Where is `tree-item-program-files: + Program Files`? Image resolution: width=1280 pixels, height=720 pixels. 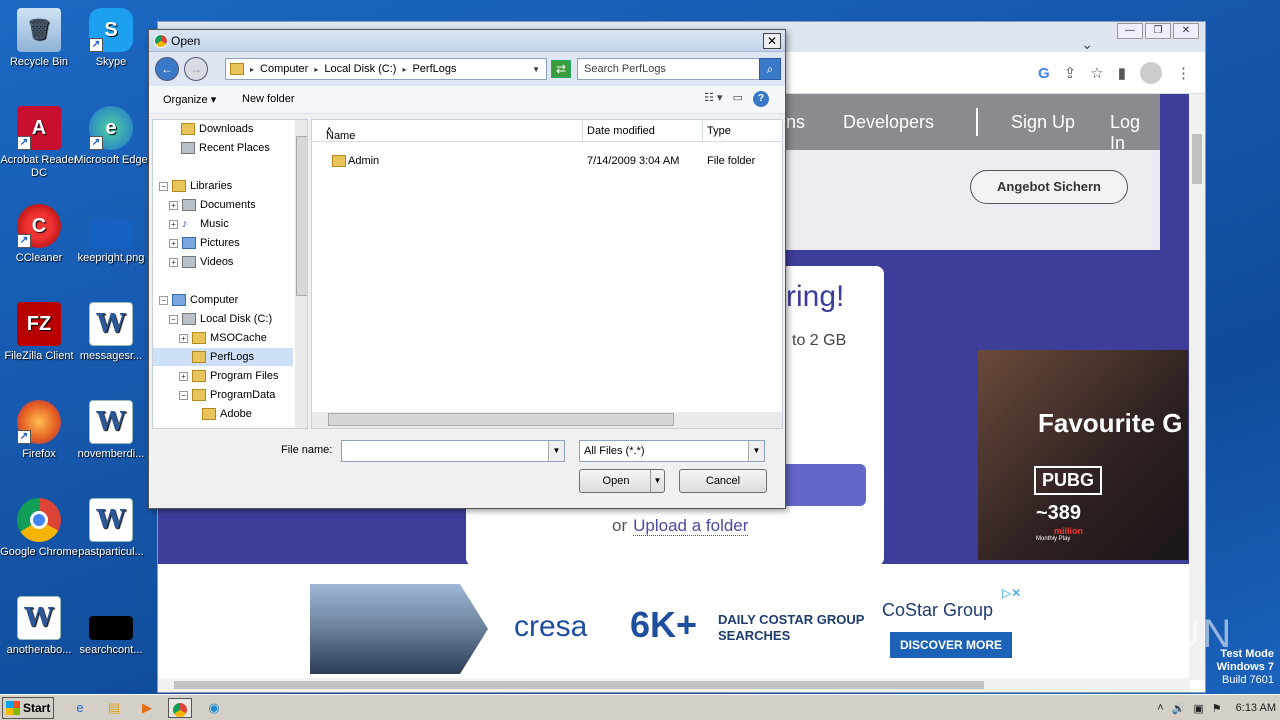
tree-item-program-files: + Program Files is located at coordinates (228, 376).